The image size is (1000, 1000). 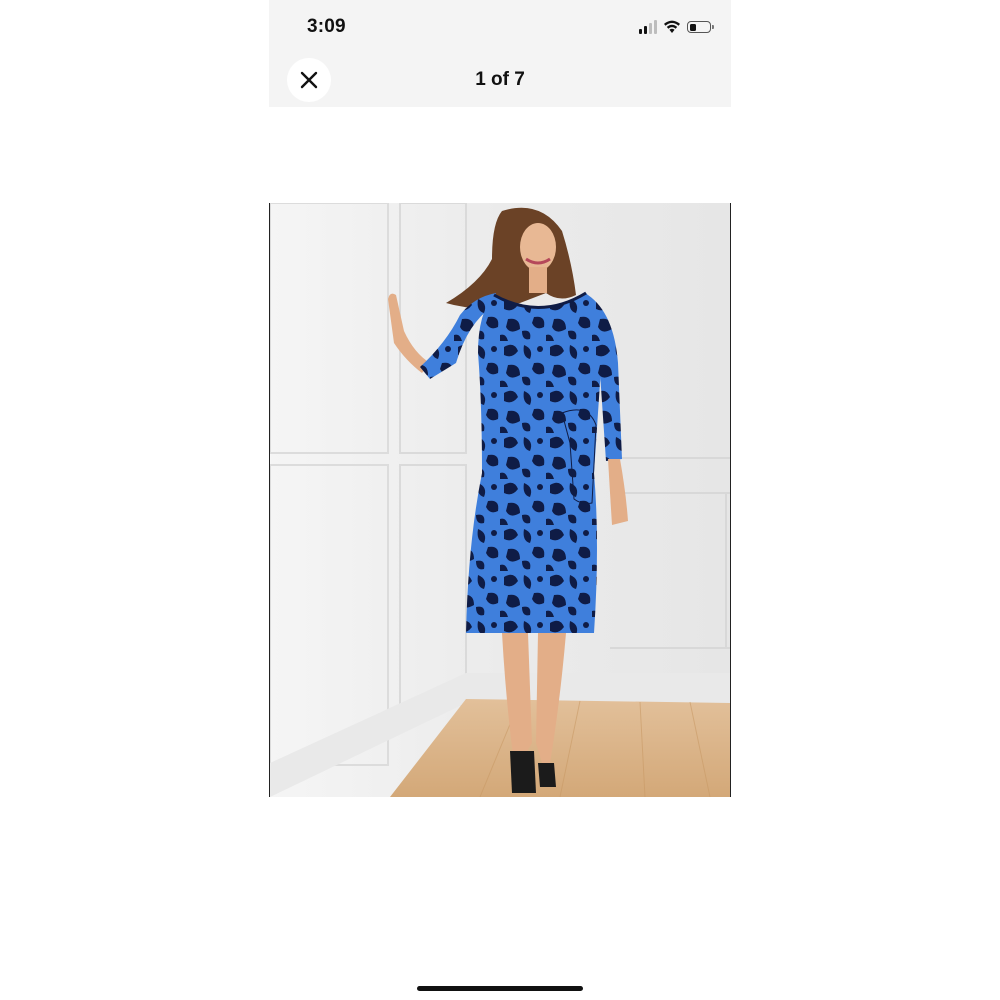 What do you see at coordinates (648, 27) in the screenshot?
I see `cellular-signal-icon` at bounding box center [648, 27].